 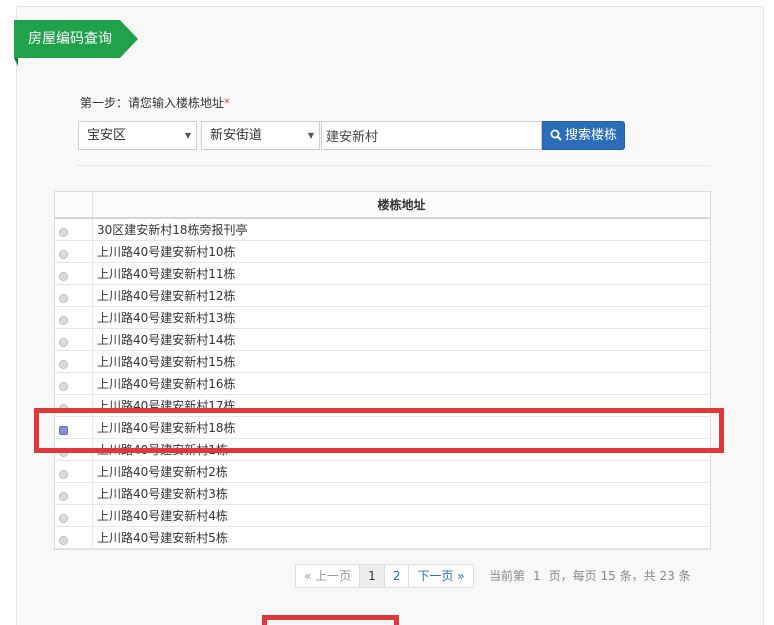 What do you see at coordinates (162, 472) in the screenshot?
I see `row-address: 上川路40号建安新村2栋` at bounding box center [162, 472].